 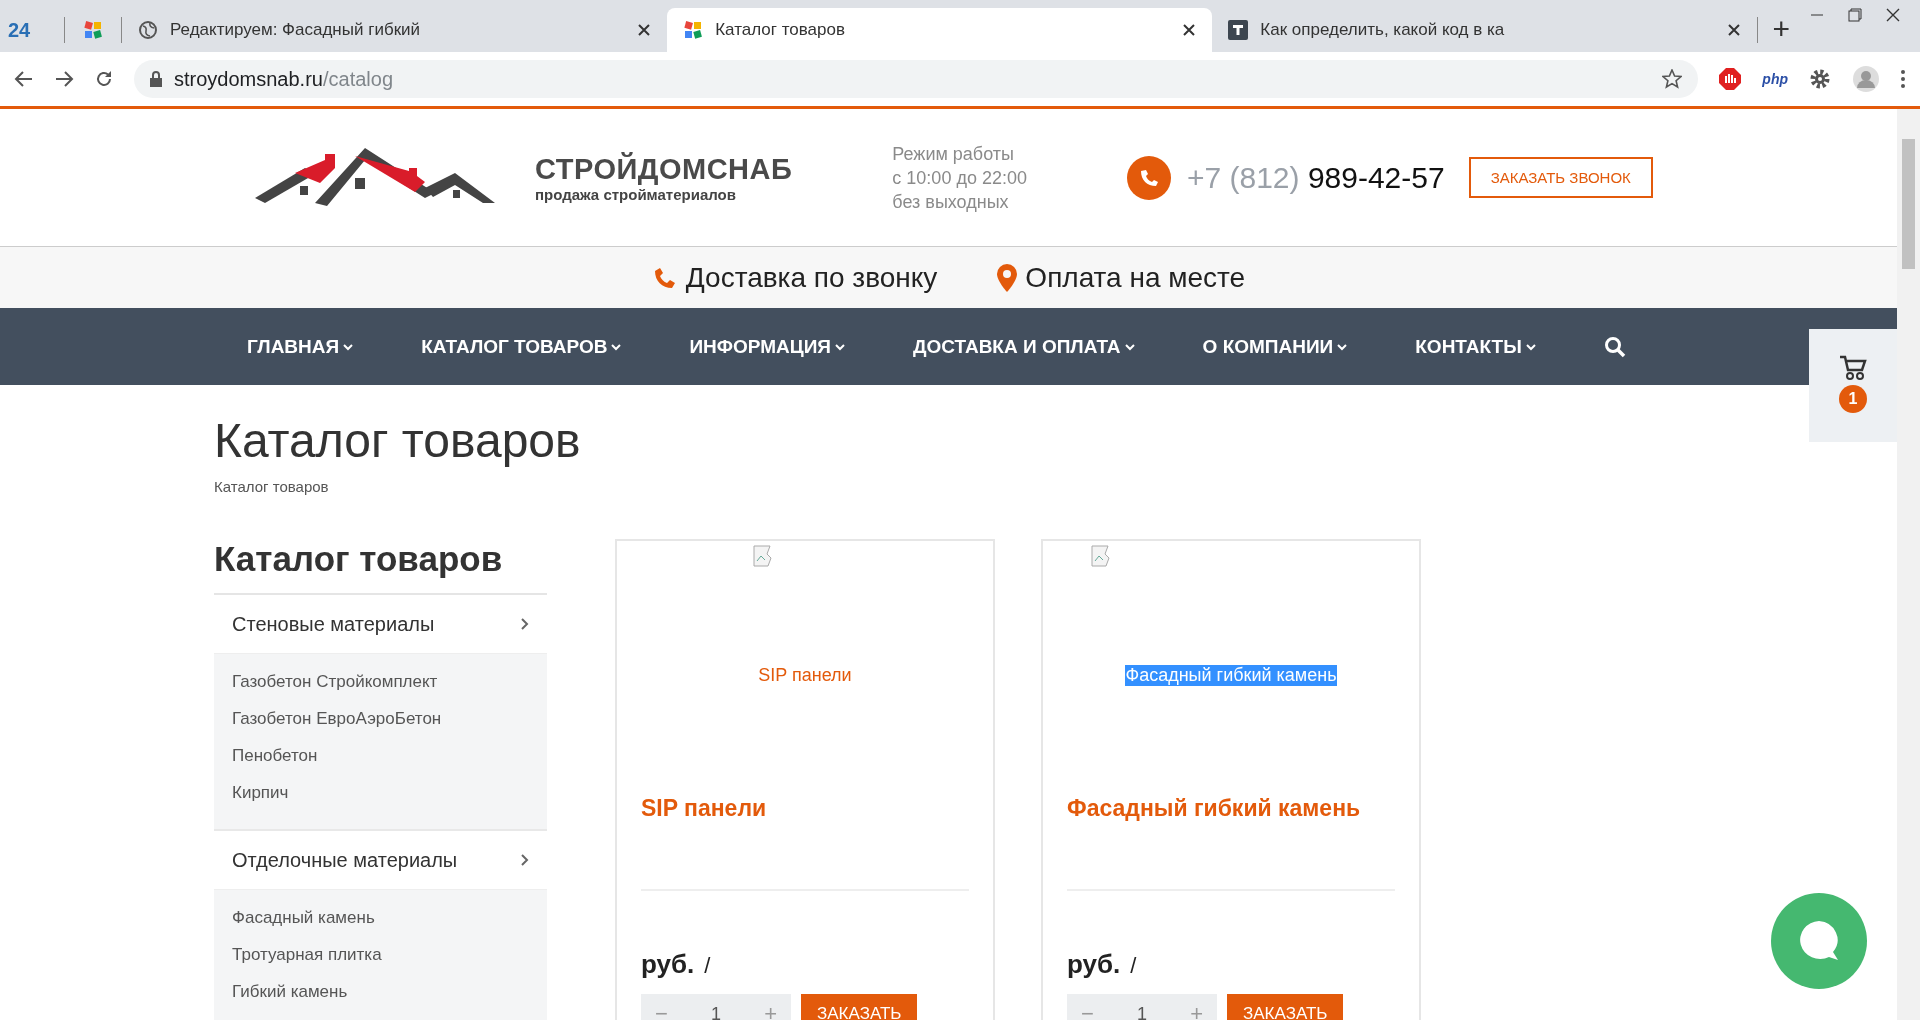 I want to click on subcategory-link: Газобетон Стройкомплект, so click(x=380, y=682).